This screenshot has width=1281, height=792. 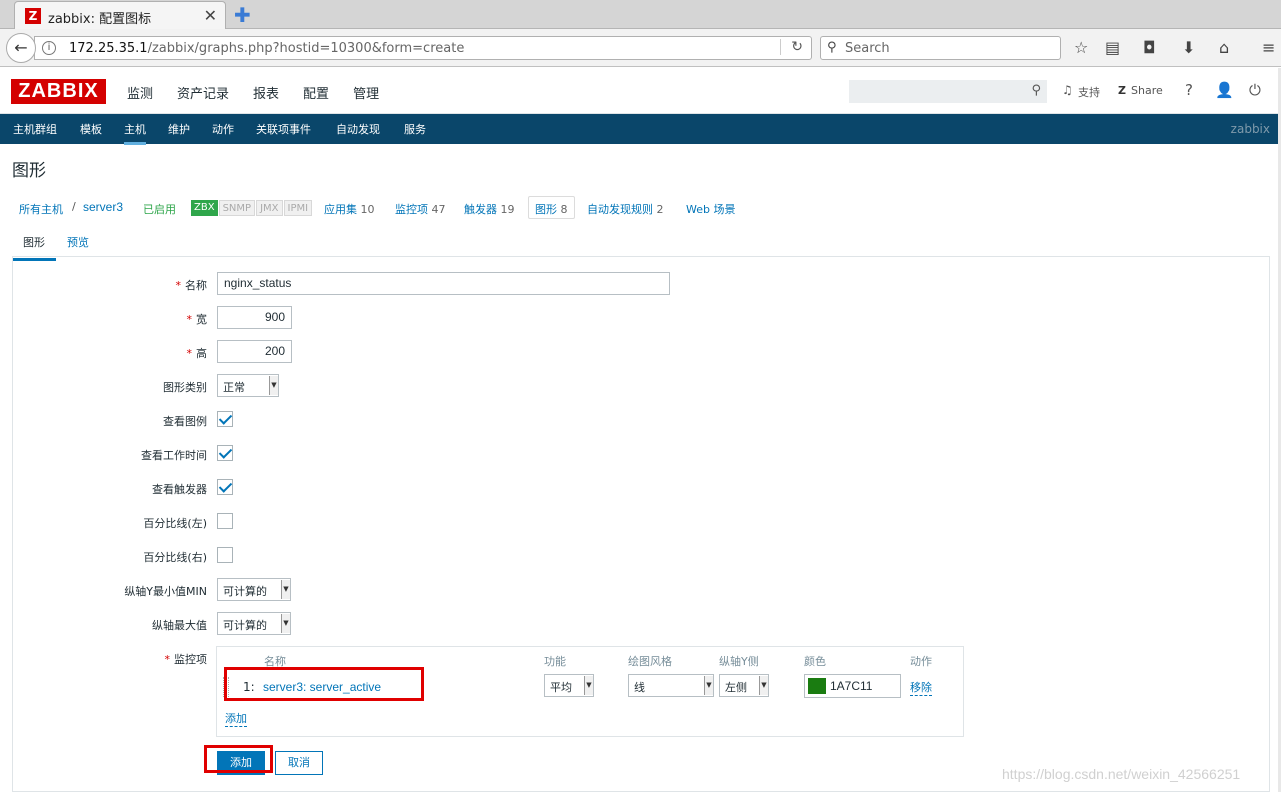 What do you see at coordinates (1268, 47) in the screenshot?
I see `hamburger-menu-icon: ≡` at bounding box center [1268, 47].